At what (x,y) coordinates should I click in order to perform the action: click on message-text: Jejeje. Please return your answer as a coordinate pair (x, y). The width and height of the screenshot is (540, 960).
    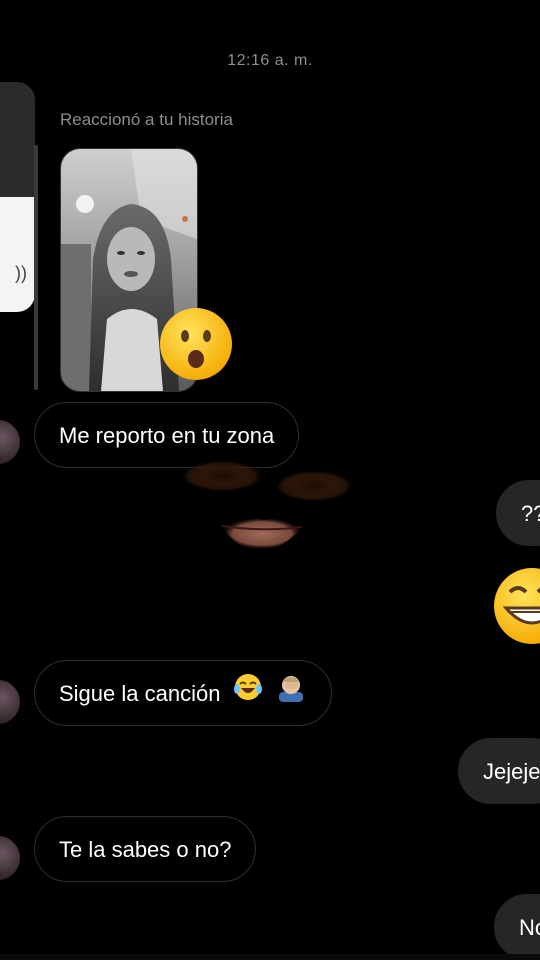
    Looking at the image, I should click on (511, 771).